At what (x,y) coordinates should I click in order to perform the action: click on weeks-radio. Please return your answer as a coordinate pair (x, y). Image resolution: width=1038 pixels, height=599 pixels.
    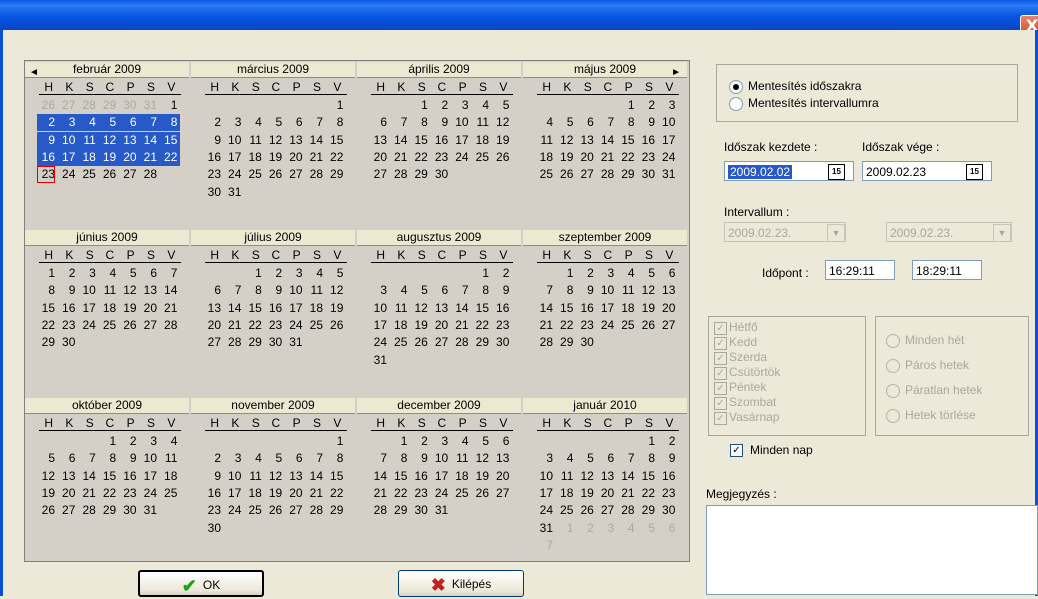
    Looking at the image, I should click on (893, 416).